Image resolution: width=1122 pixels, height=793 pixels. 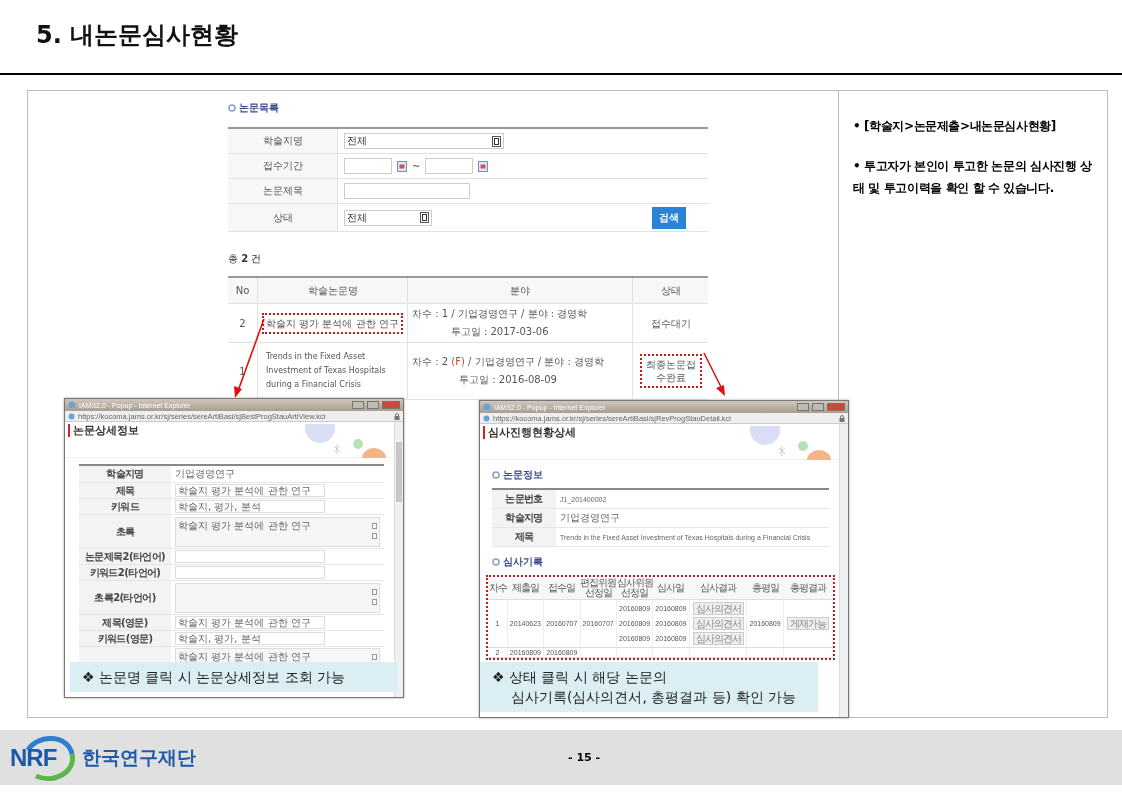 I want to click on field-label: 초록2(타언어), so click(x=125, y=597).